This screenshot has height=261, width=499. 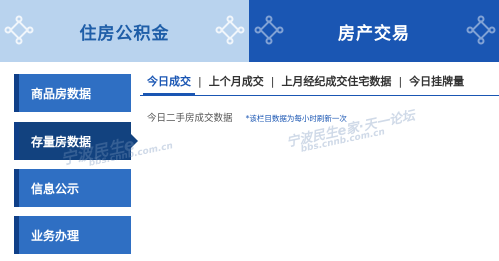 What do you see at coordinates (436, 81) in the screenshot?
I see `subtab-today-listings: 今日挂牌量` at bounding box center [436, 81].